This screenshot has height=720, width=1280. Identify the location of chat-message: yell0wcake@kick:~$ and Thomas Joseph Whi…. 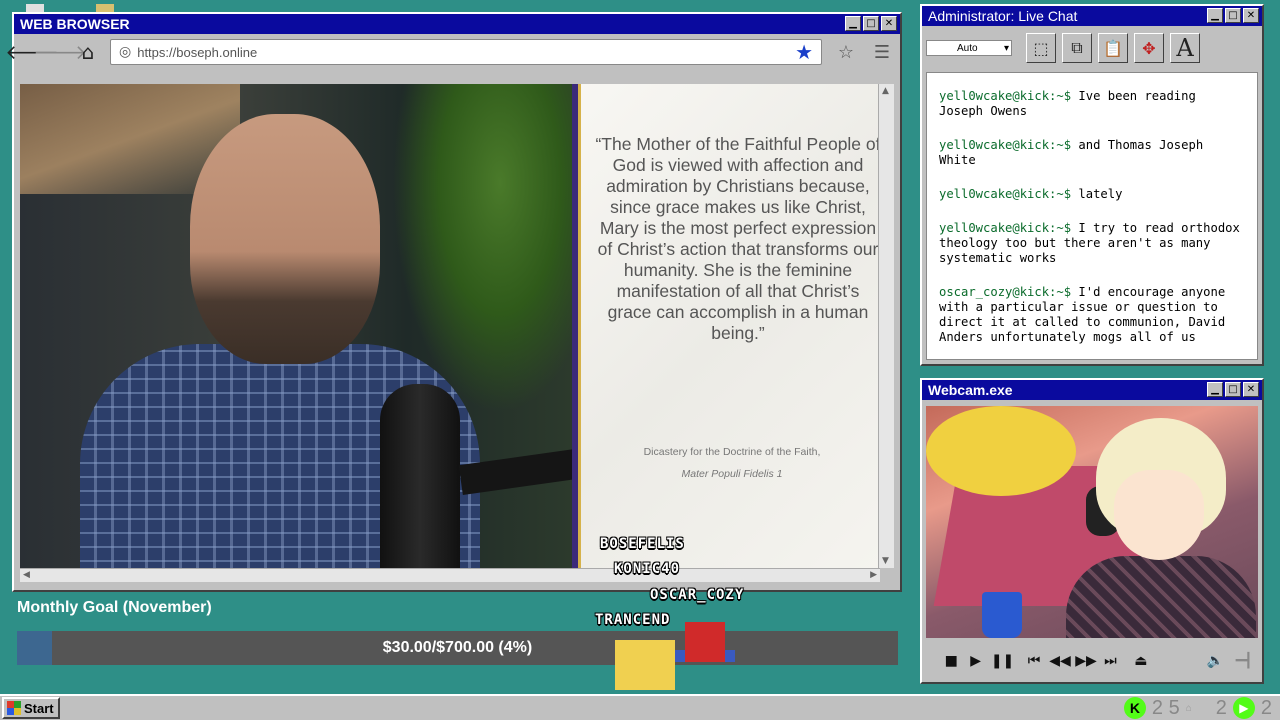
(1071, 152).